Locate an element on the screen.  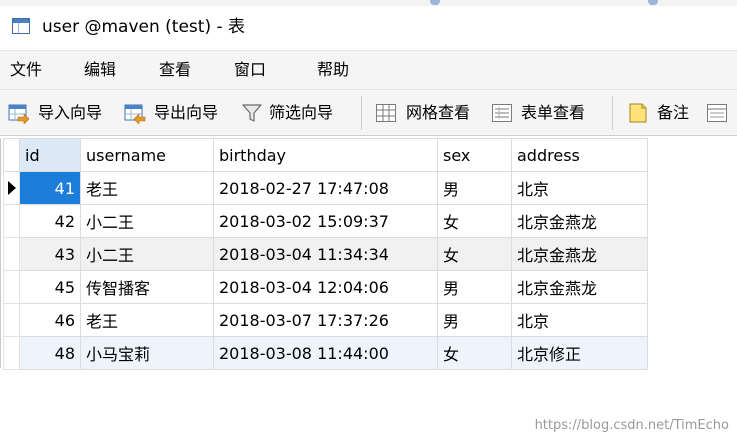
cell-birthday: 2018-03-04 12:04:06 is located at coordinates (325, 287).